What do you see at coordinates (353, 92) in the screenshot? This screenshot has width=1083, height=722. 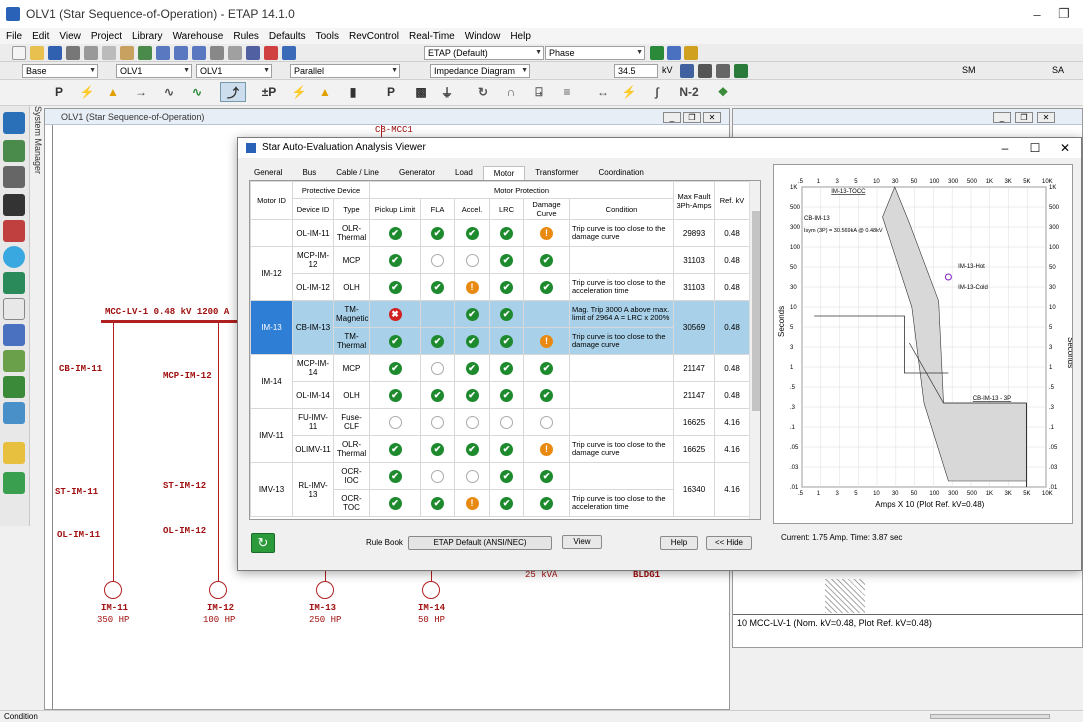 I see `battery-icon: ▮` at bounding box center [353, 92].